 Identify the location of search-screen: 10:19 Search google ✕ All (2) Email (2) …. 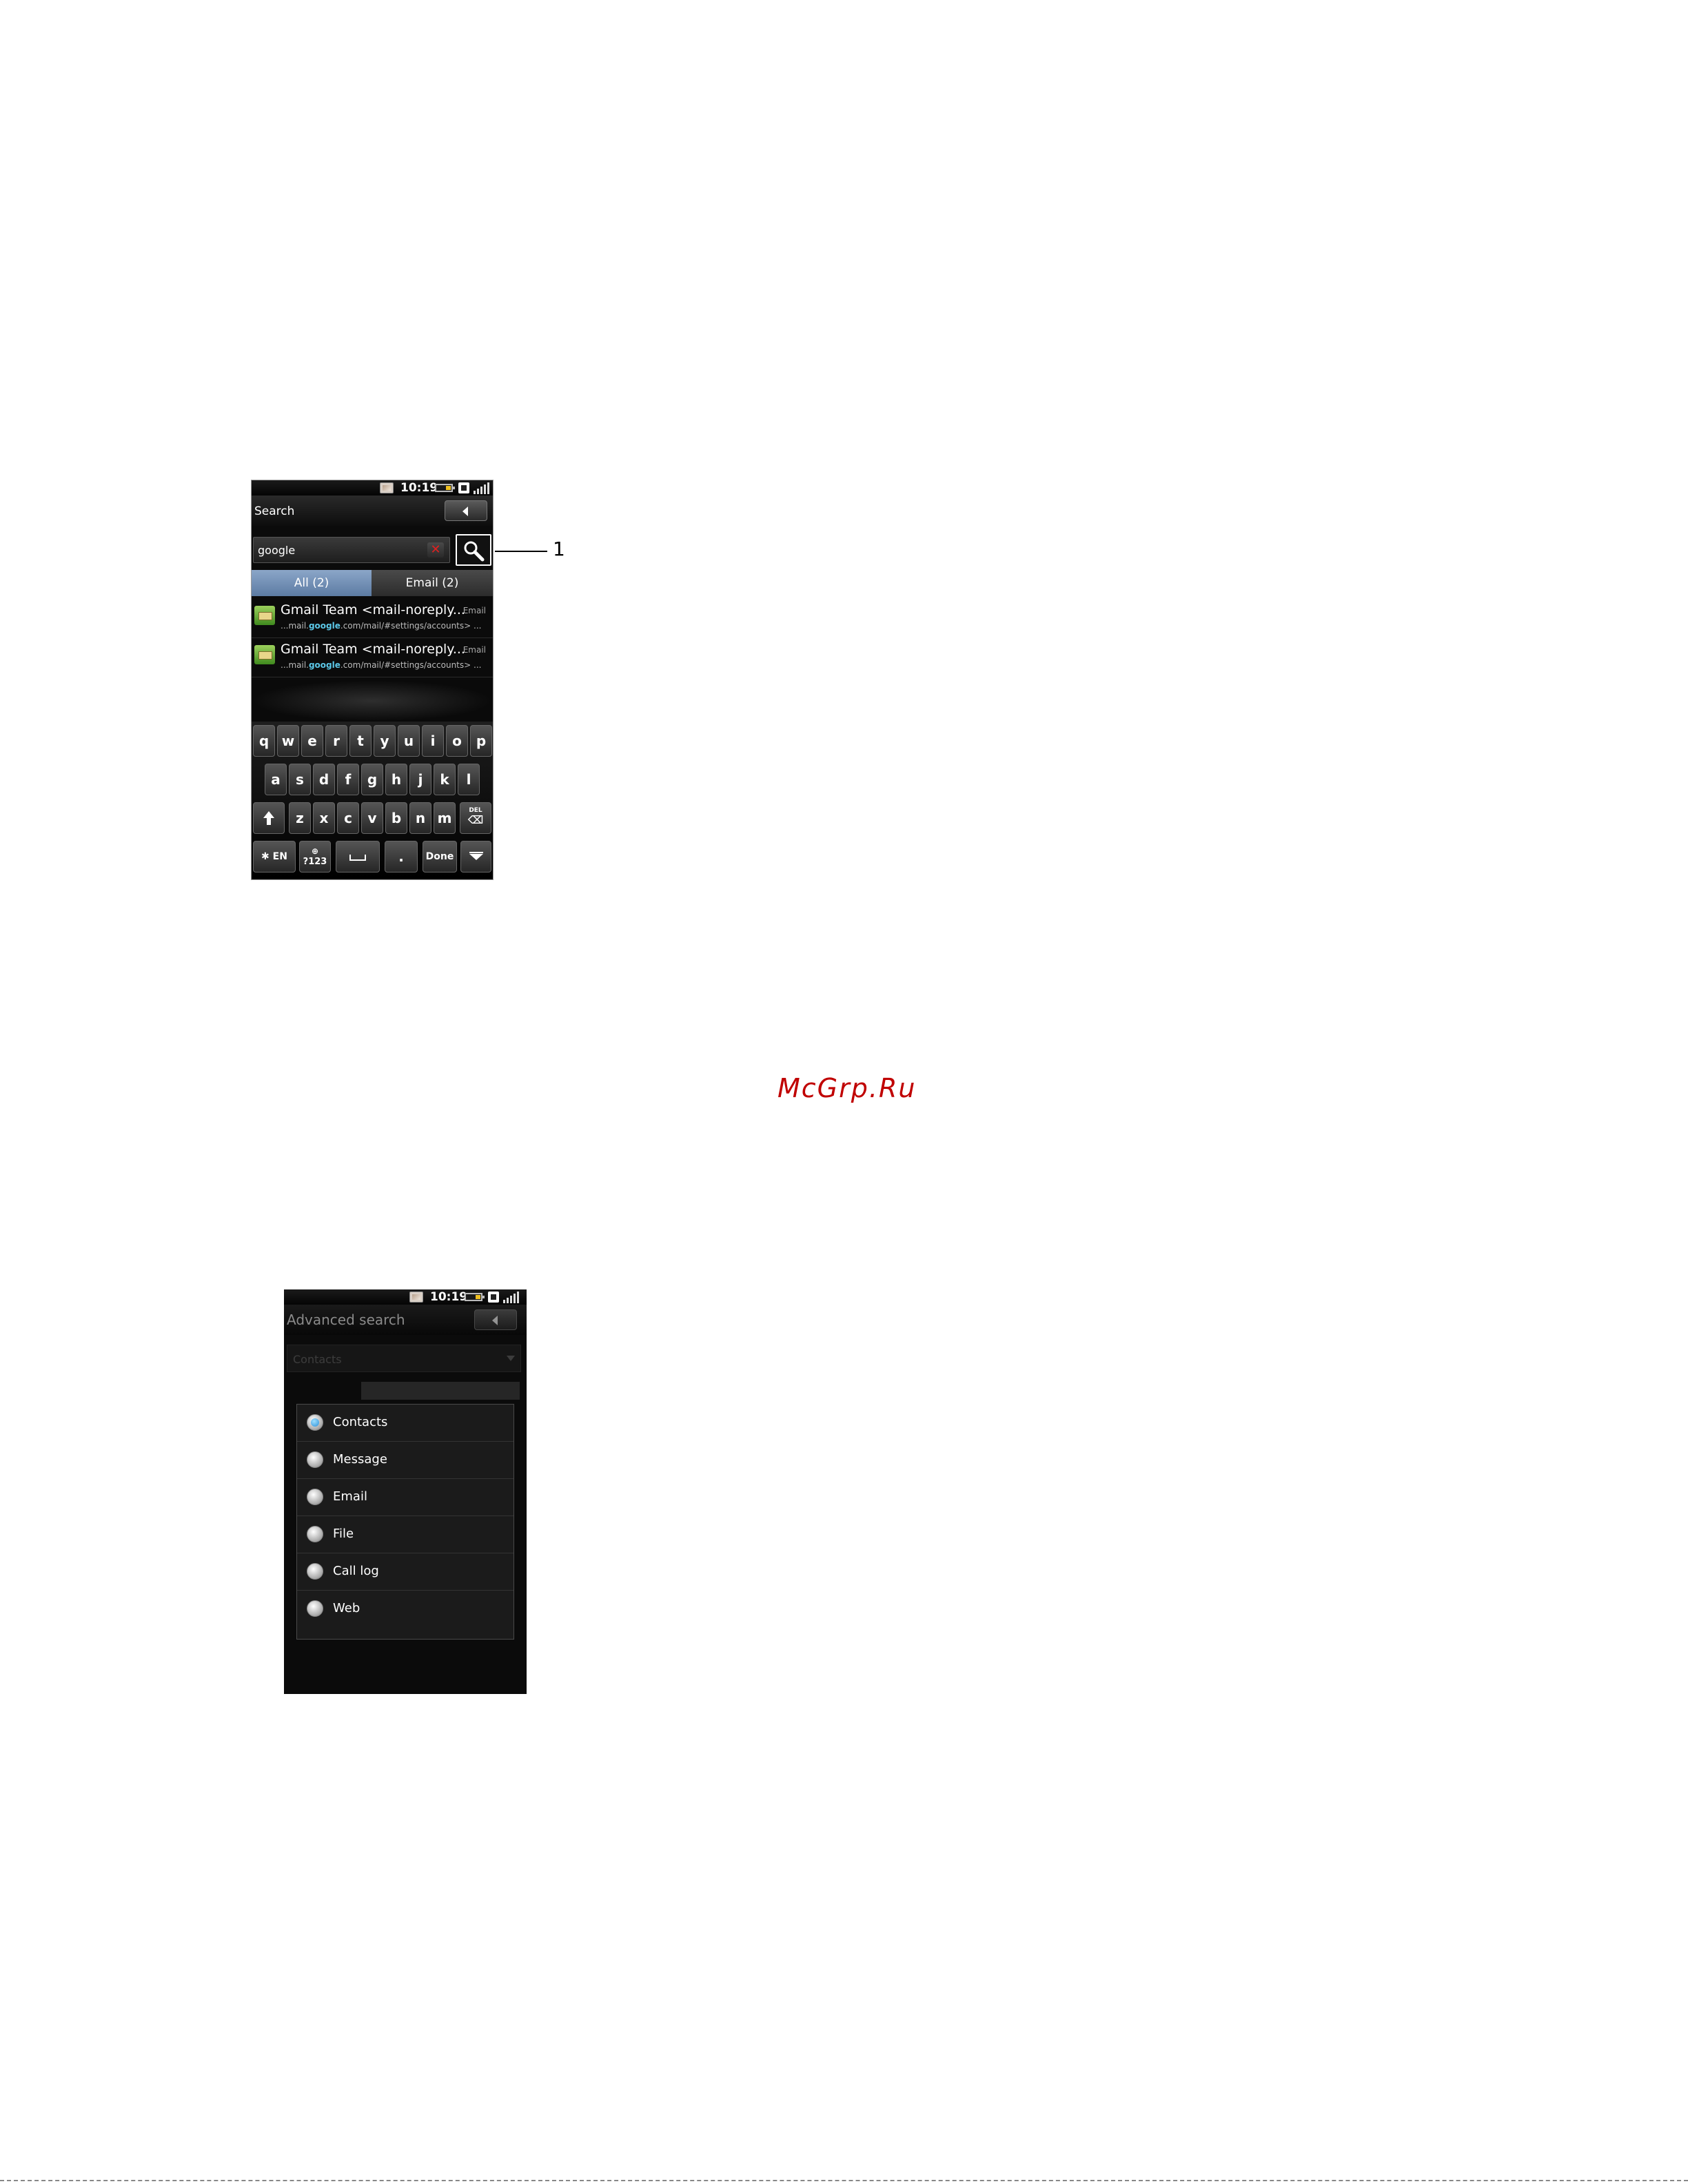
(372, 680).